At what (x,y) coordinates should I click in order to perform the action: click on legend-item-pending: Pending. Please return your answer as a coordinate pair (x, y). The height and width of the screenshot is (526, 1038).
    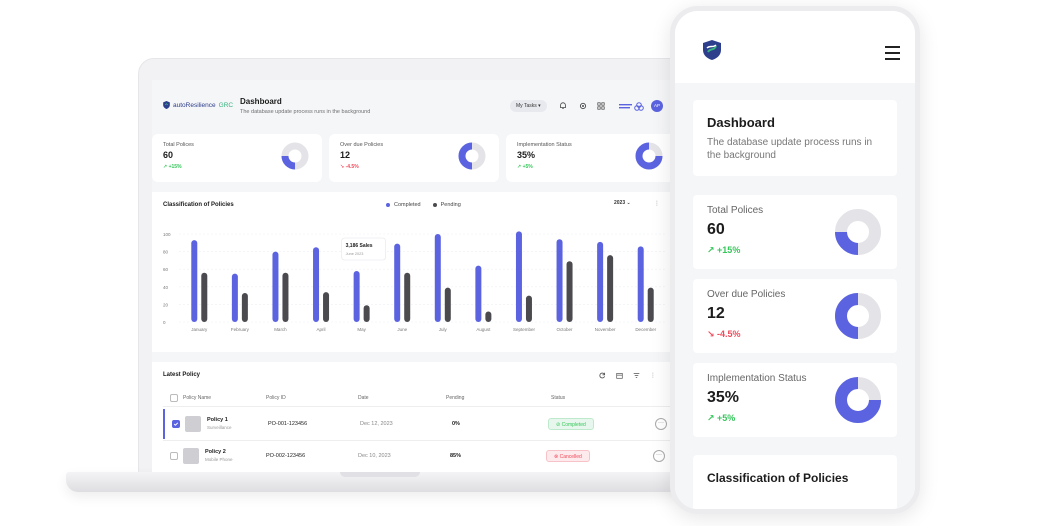
    Looking at the image, I should click on (446, 205).